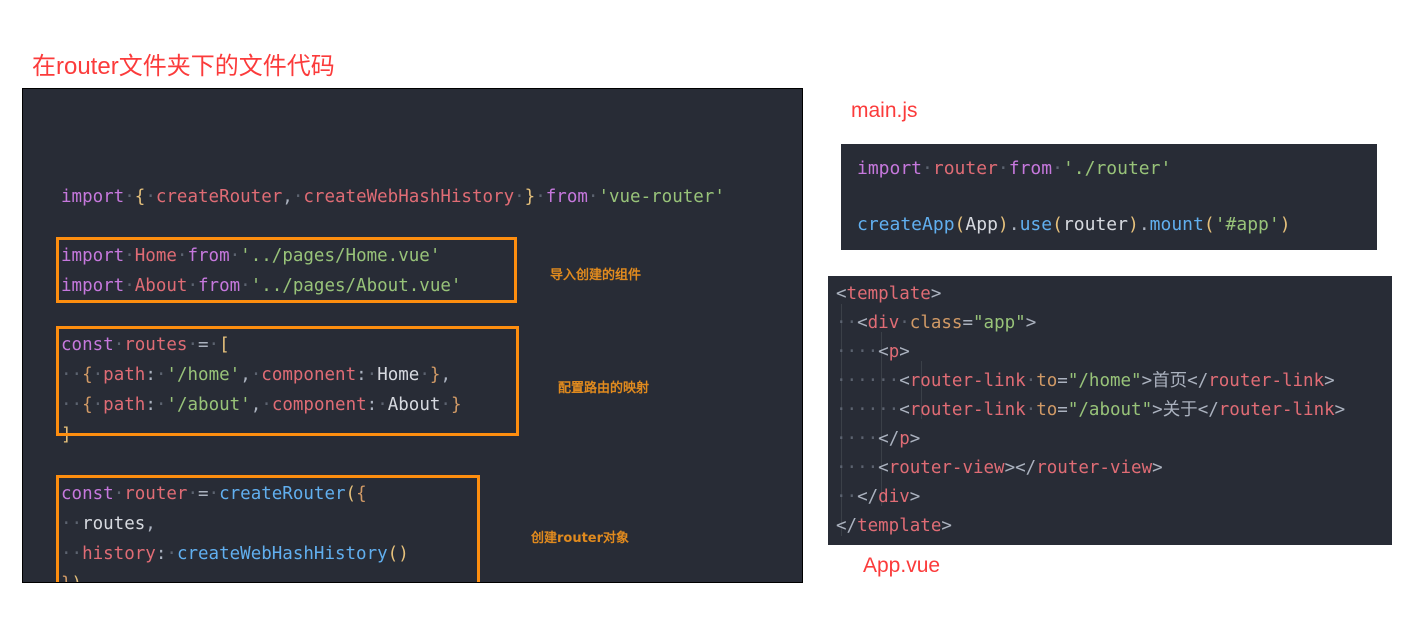  Describe the element at coordinates (902, 565) in the screenshot. I see `label-app-vue: App.vue` at that location.